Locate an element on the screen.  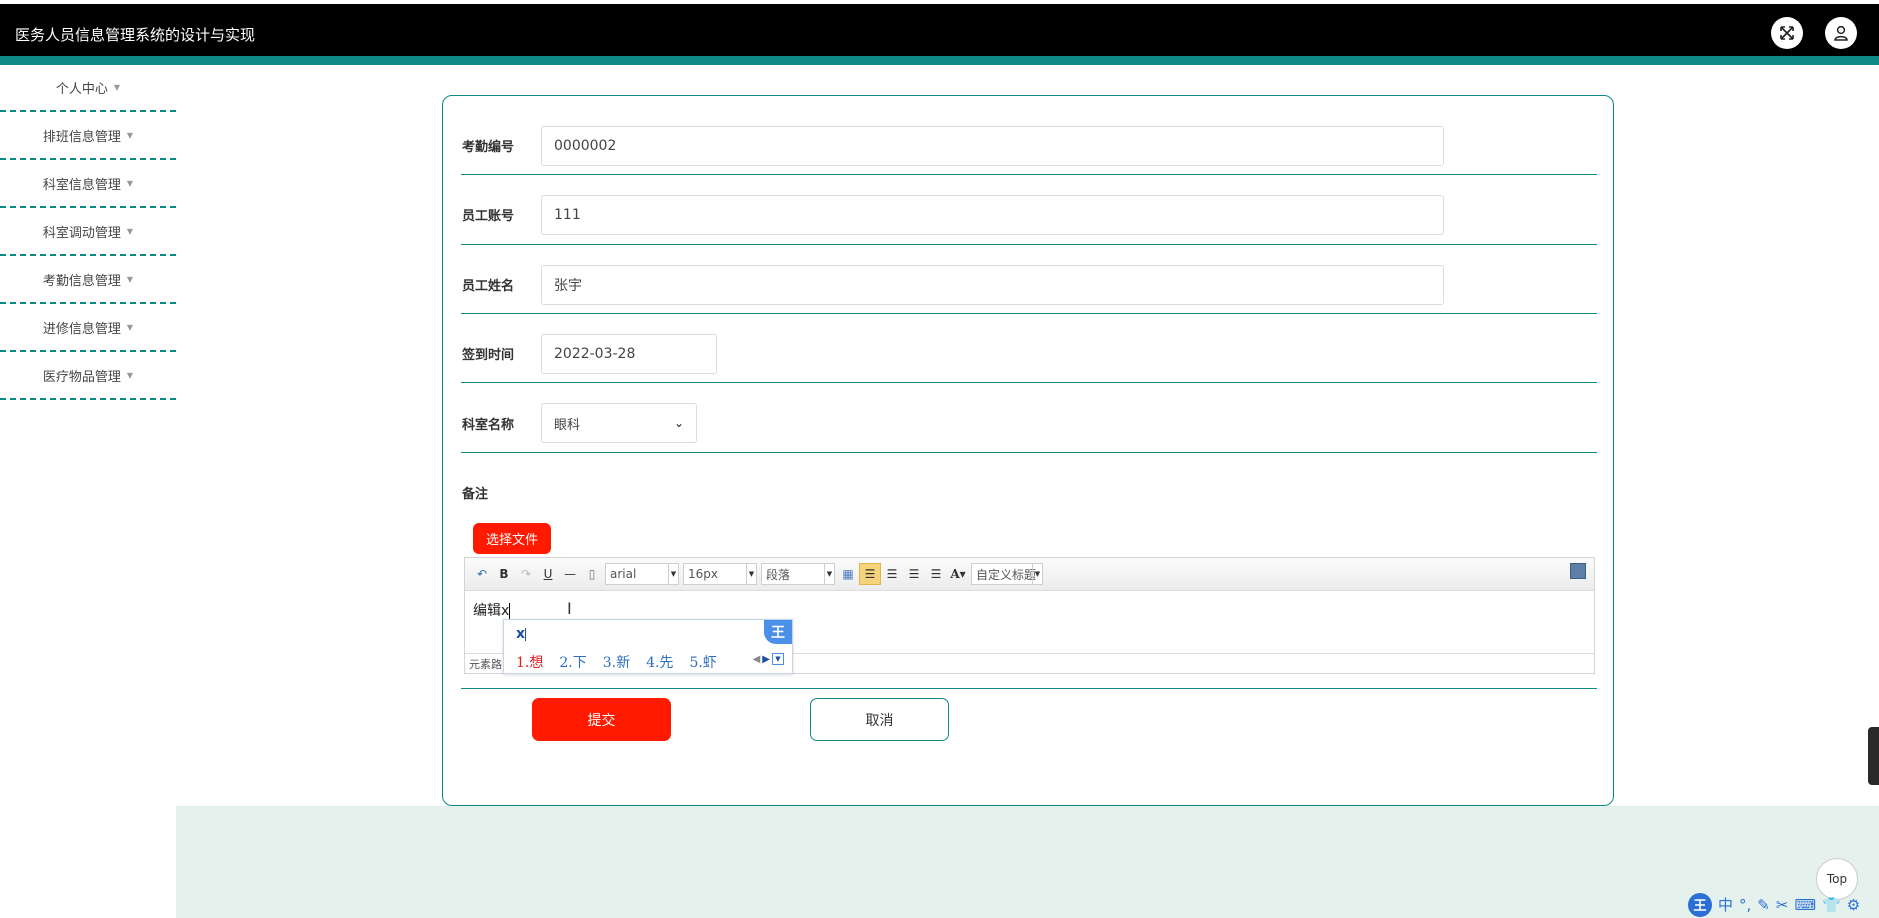
sidebar-item-training: 进修信息管理 ▼ is located at coordinates (88, 328).